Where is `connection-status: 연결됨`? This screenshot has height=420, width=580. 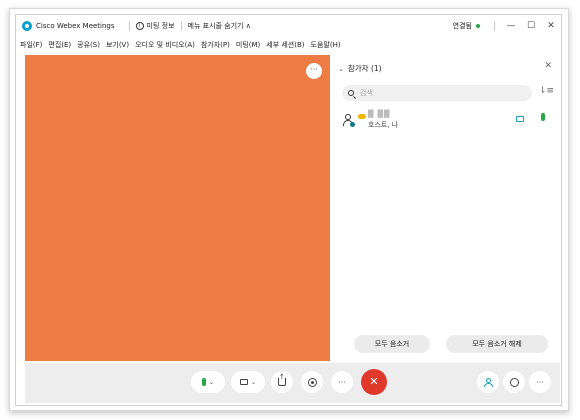
connection-status: 연결됨 is located at coordinates (462, 26).